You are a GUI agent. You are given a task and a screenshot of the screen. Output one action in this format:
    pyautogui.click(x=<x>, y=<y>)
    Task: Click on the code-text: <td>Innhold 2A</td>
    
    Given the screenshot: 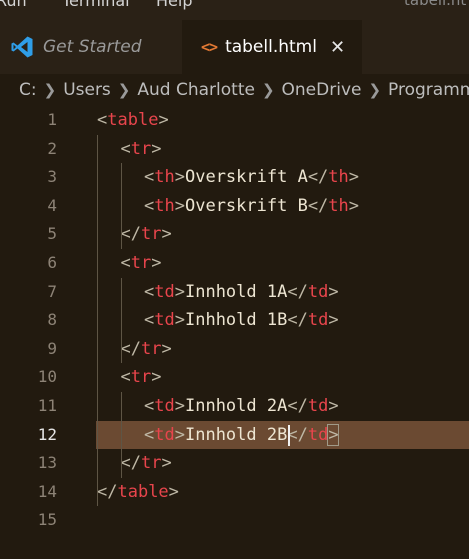 What is the action you would take?
    pyautogui.click(x=241, y=406)
    